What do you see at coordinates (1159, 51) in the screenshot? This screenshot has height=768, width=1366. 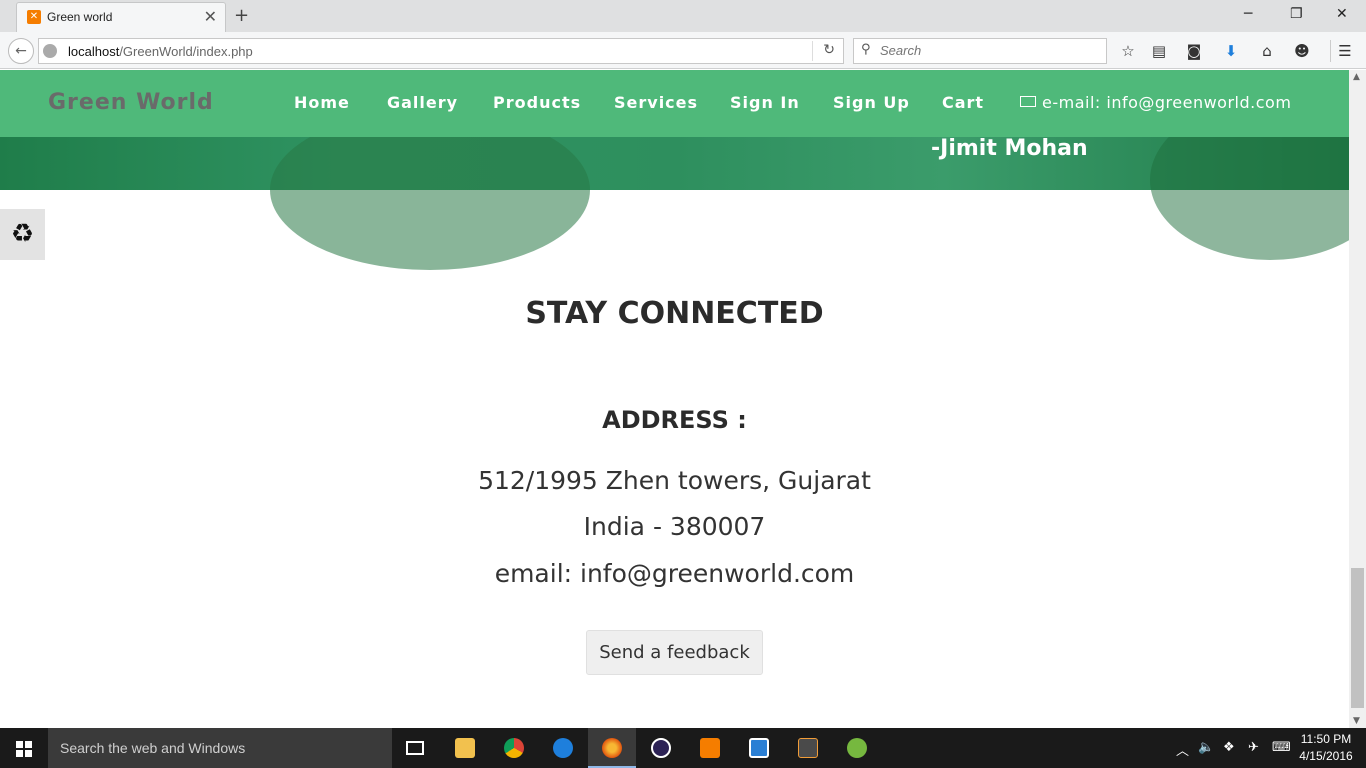 I see `reading-list-icon: ▤` at bounding box center [1159, 51].